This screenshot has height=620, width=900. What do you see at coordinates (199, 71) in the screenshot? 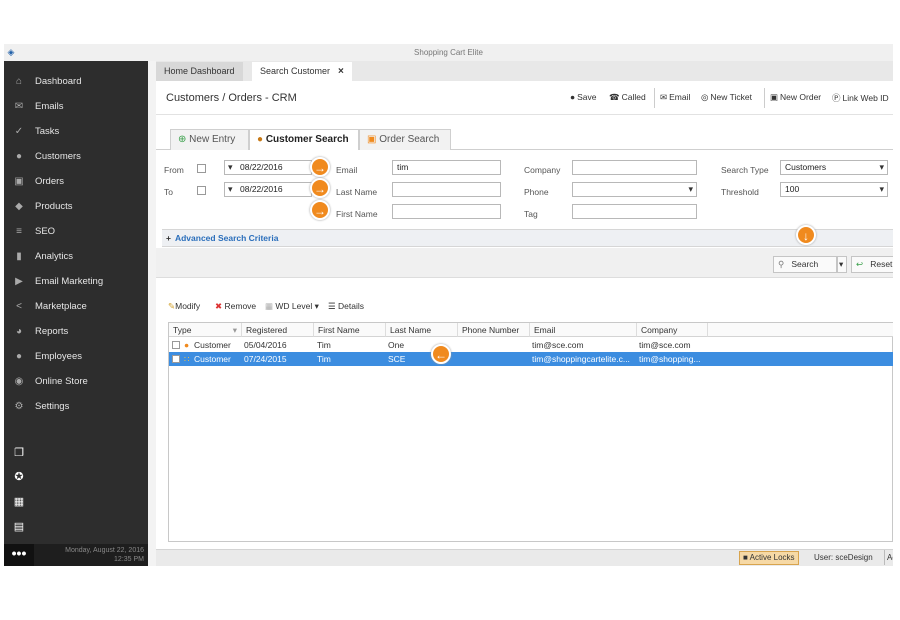
I see `tab-home-dashboard: Home Dashboard` at bounding box center [199, 71].